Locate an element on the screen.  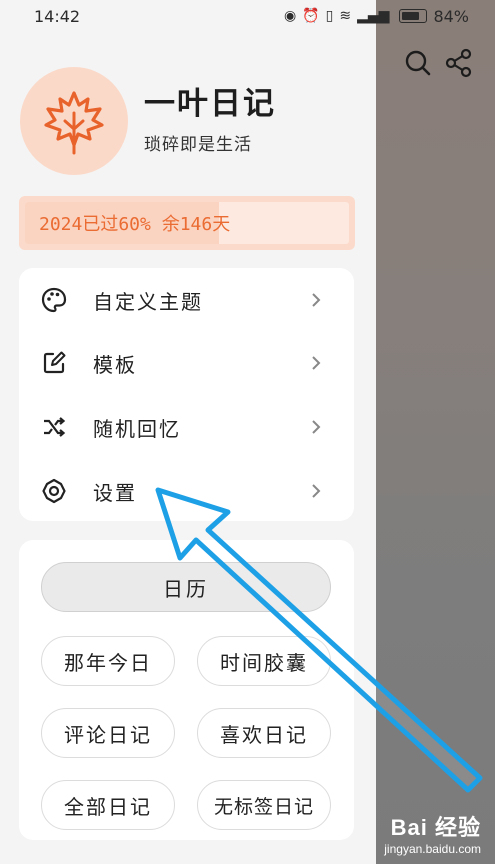
year-progress-bar: 2024已过60% 余146天 is located at coordinates (187, 223).